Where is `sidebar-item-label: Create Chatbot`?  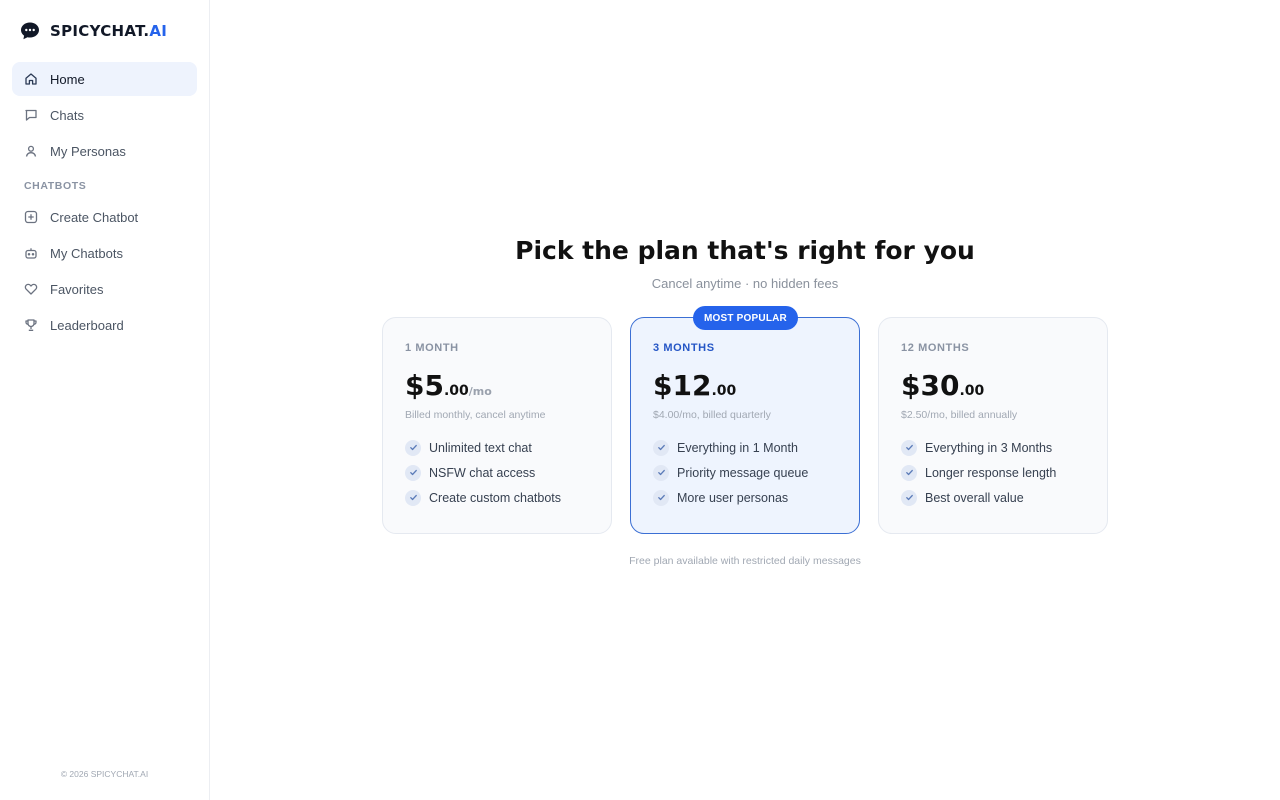 sidebar-item-label: Create Chatbot is located at coordinates (94, 217).